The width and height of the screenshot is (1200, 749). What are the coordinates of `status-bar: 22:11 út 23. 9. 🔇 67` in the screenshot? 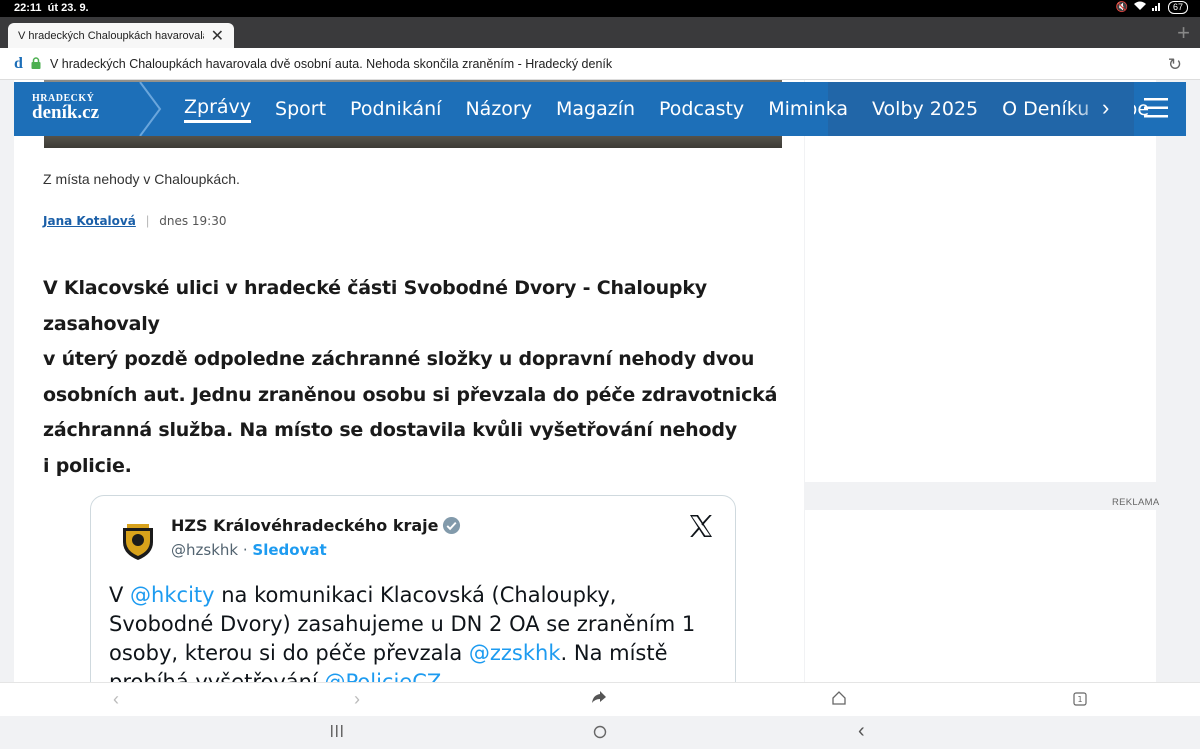 It's located at (600, 8).